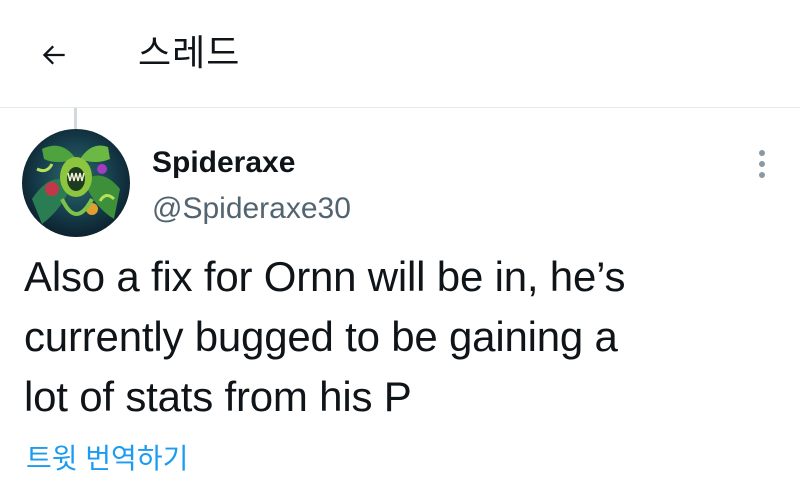 Image resolution: width=800 pixels, height=504 pixels. I want to click on arrow-left-icon, so click(53, 55).